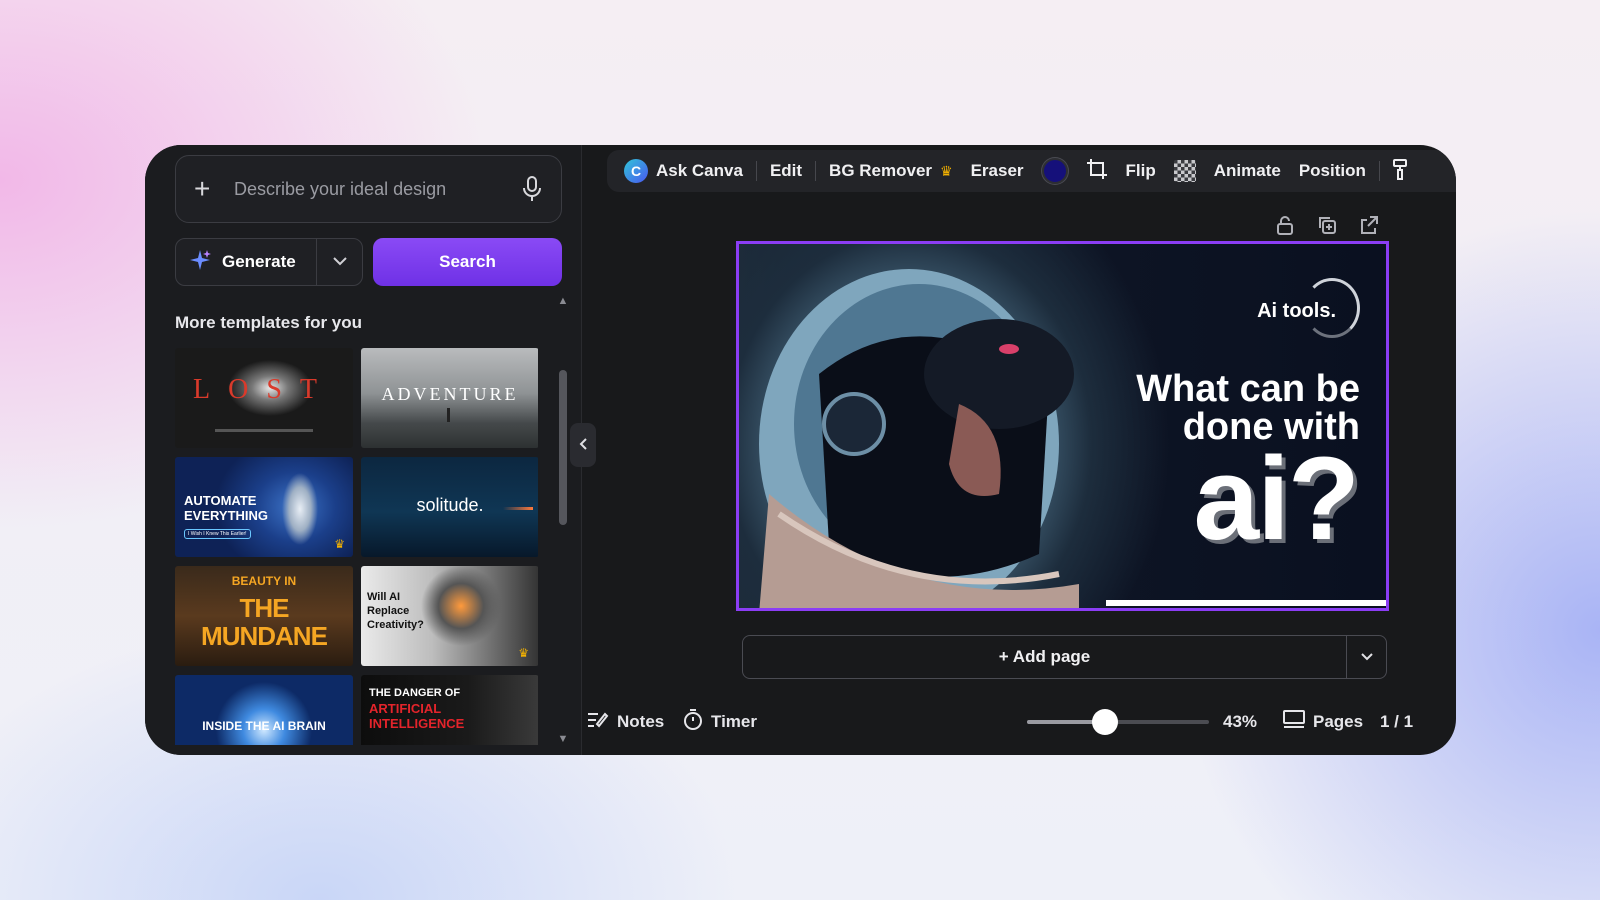  Describe the element at coordinates (449, 616) in the screenshot. I see `template-card-creativity: Will AI Replace Creativity? ♛` at that location.